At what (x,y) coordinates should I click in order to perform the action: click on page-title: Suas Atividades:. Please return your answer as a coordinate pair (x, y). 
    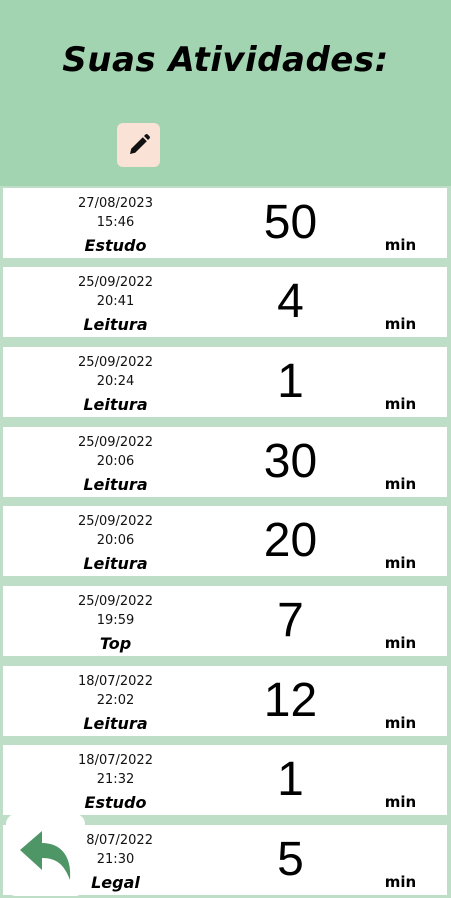
    Looking at the image, I should click on (225, 60).